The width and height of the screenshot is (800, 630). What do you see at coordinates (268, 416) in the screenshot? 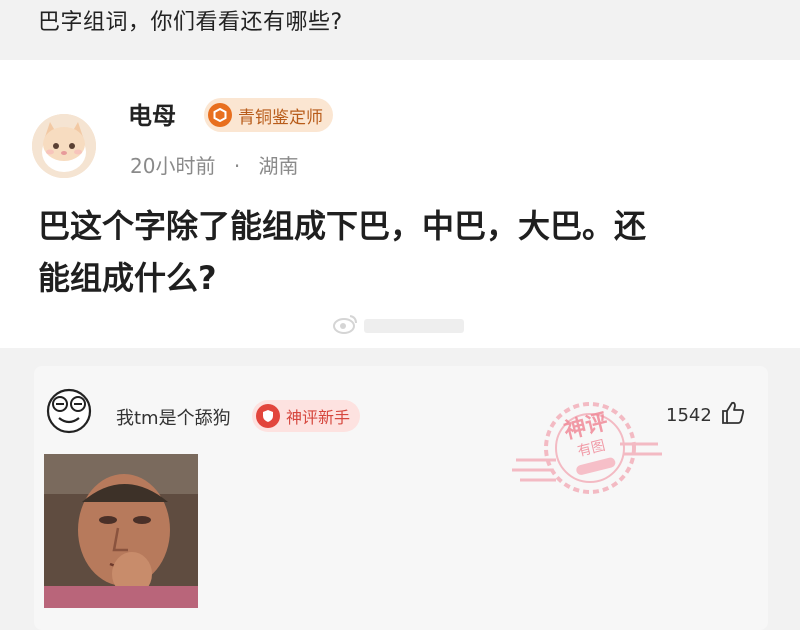
I see `shield-icon` at bounding box center [268, 416].